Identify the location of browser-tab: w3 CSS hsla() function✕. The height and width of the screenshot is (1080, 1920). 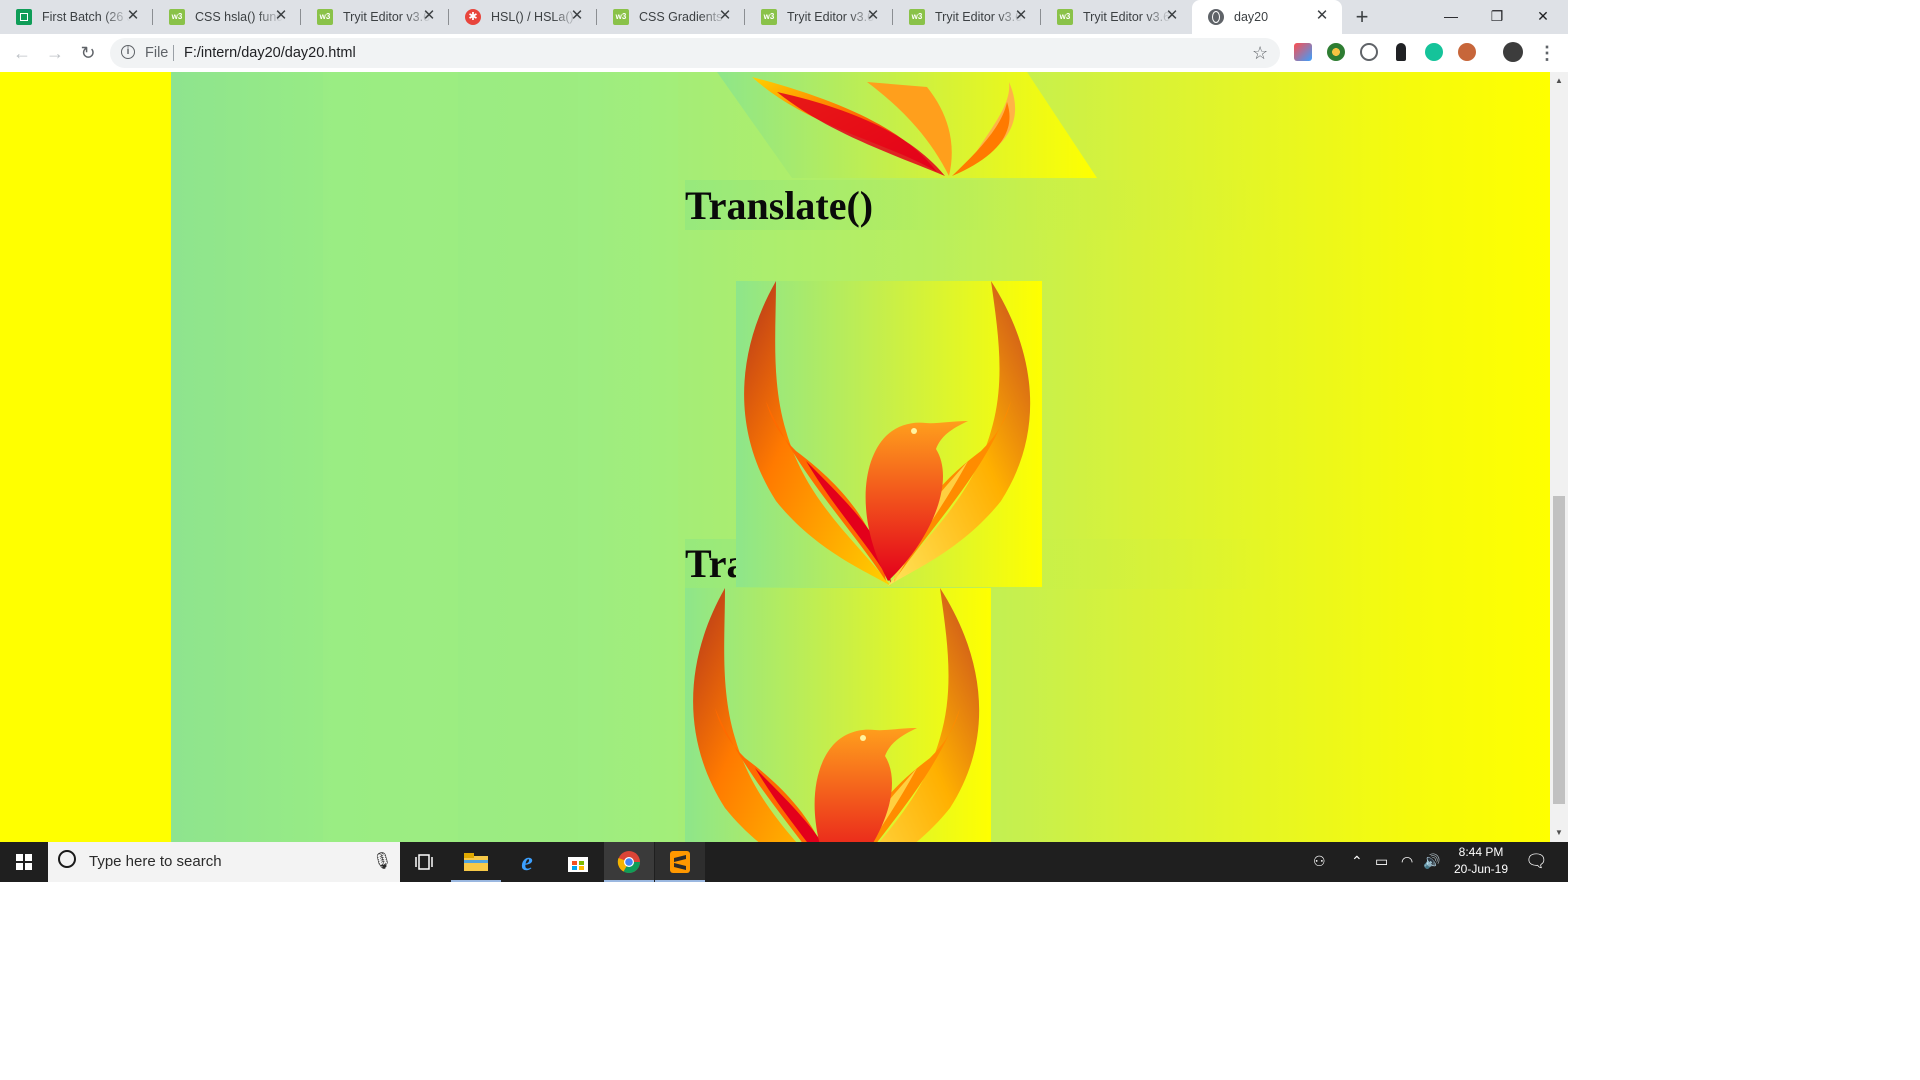
(227, 17).